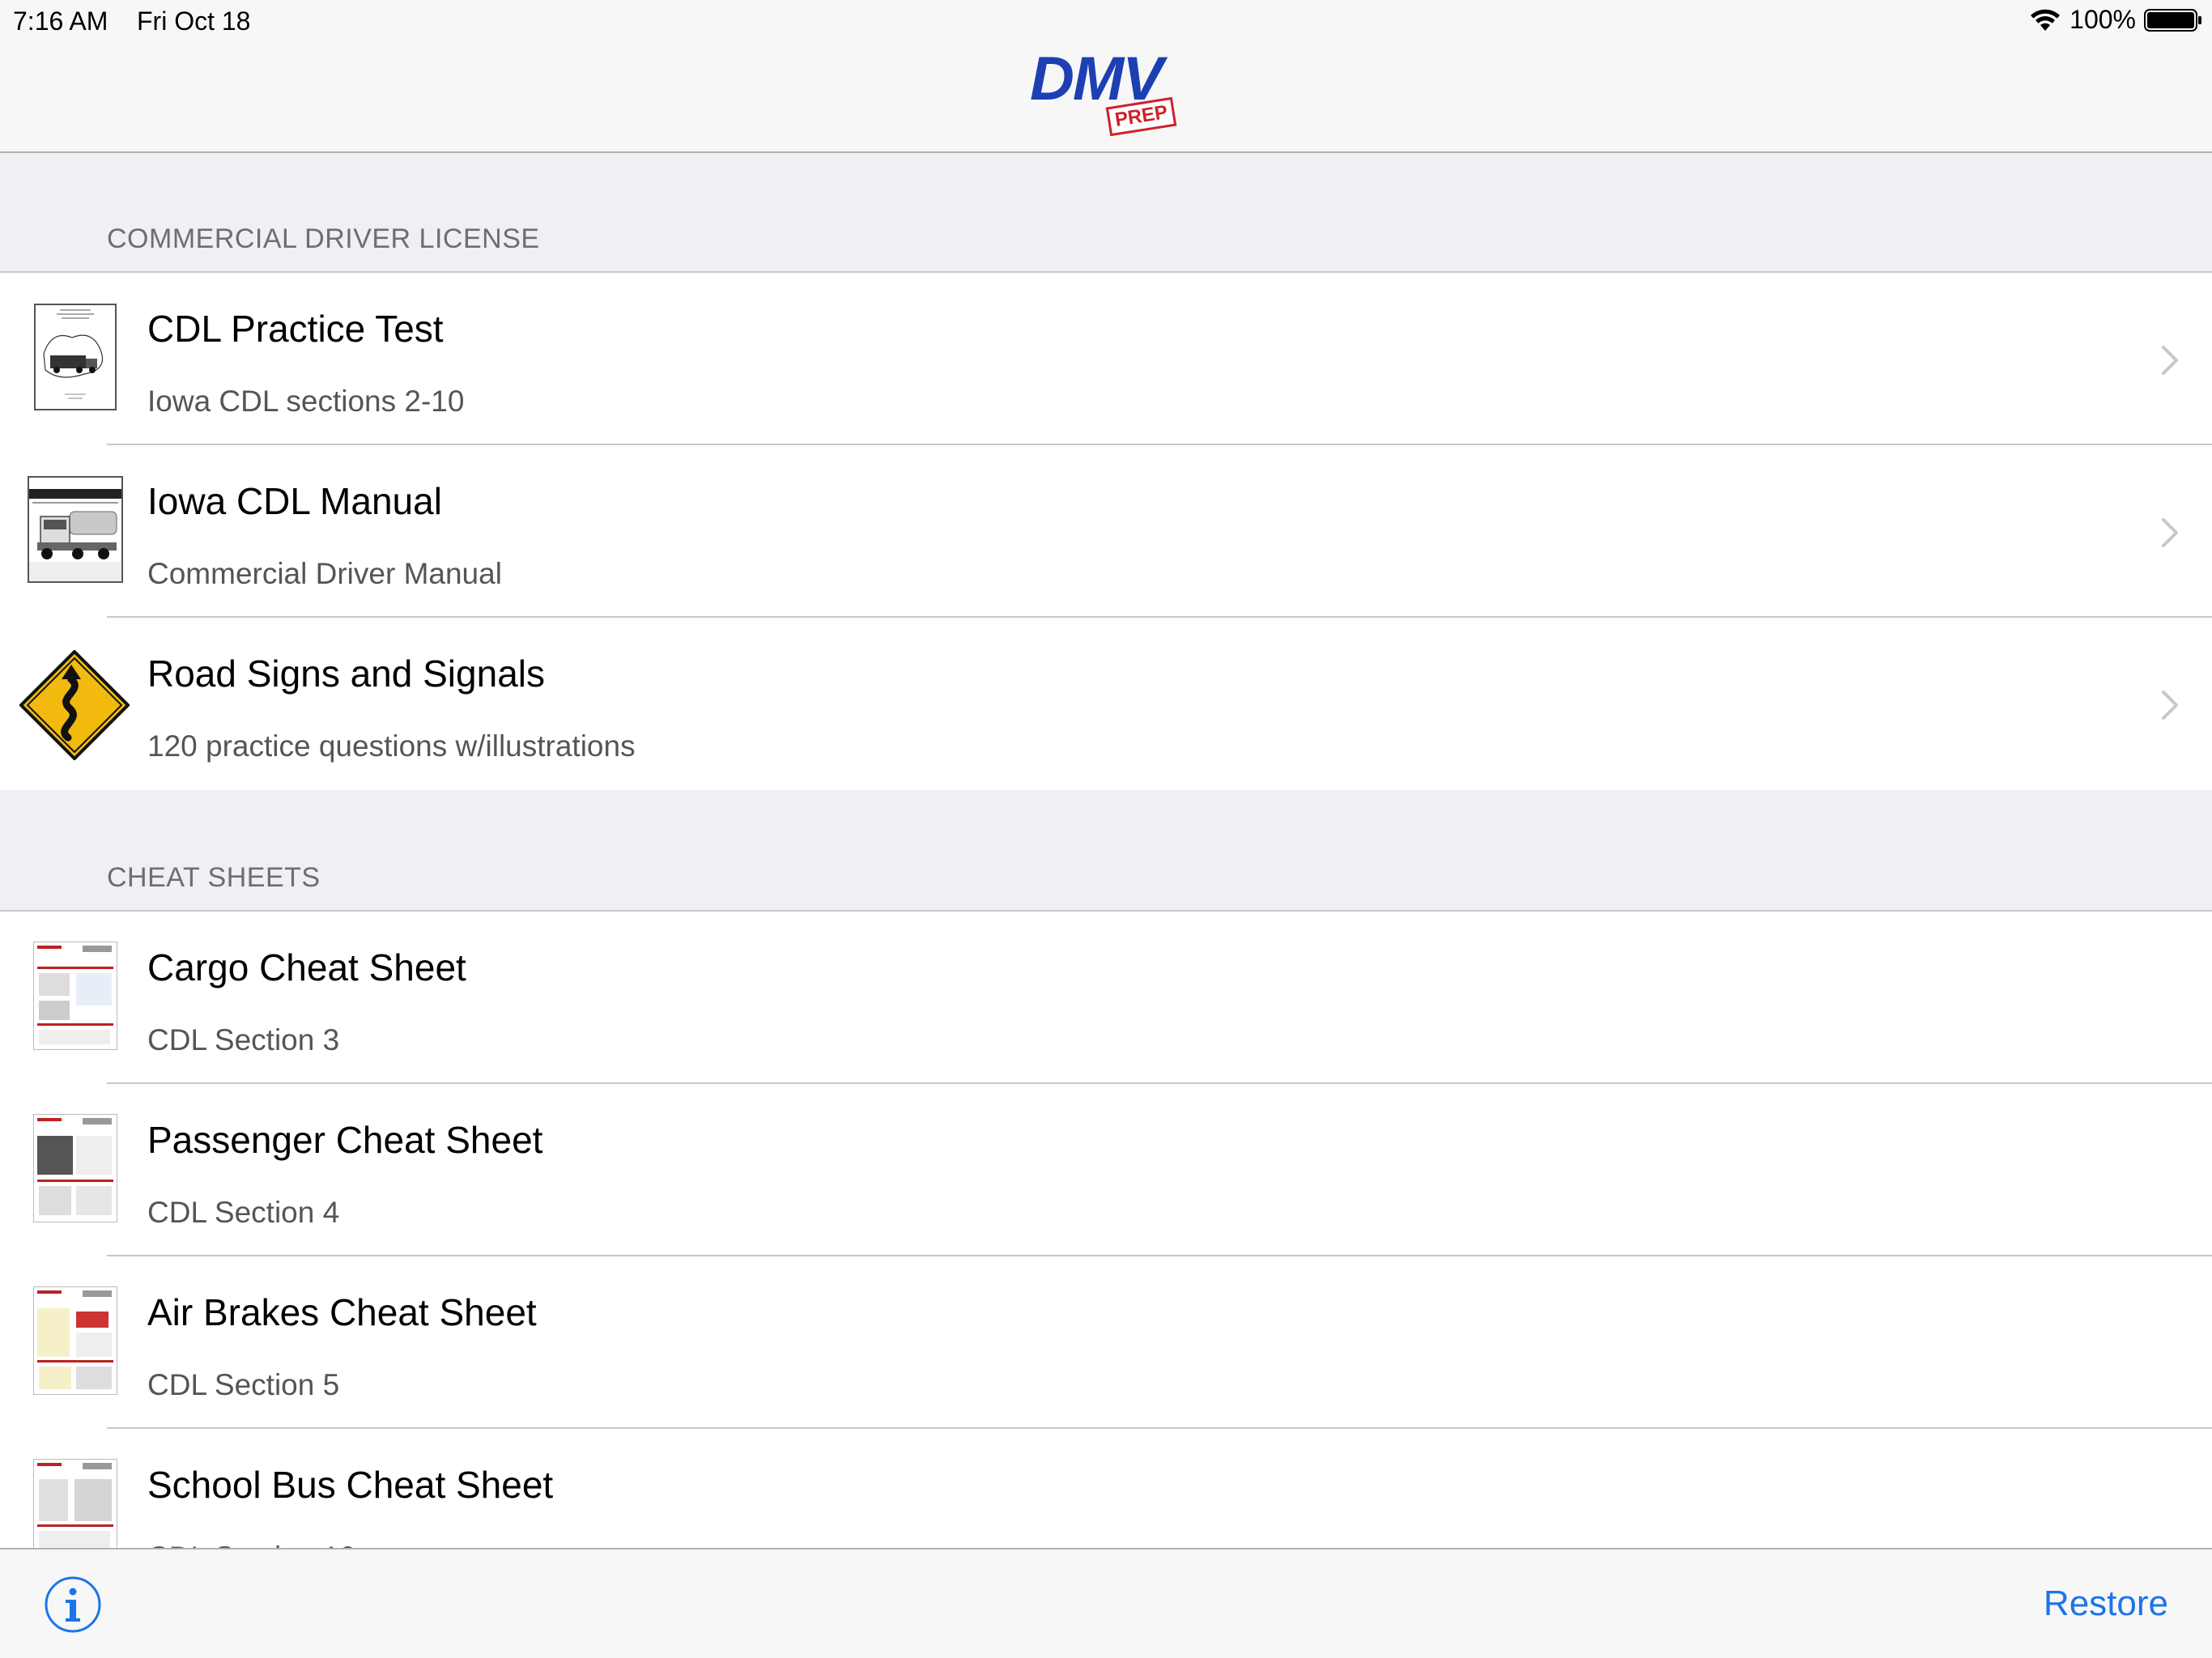 This screenshot has height=1658, width=2212. I want to click on item-subtitle: 120 practice questions w/illustrations, so click(391, 746).